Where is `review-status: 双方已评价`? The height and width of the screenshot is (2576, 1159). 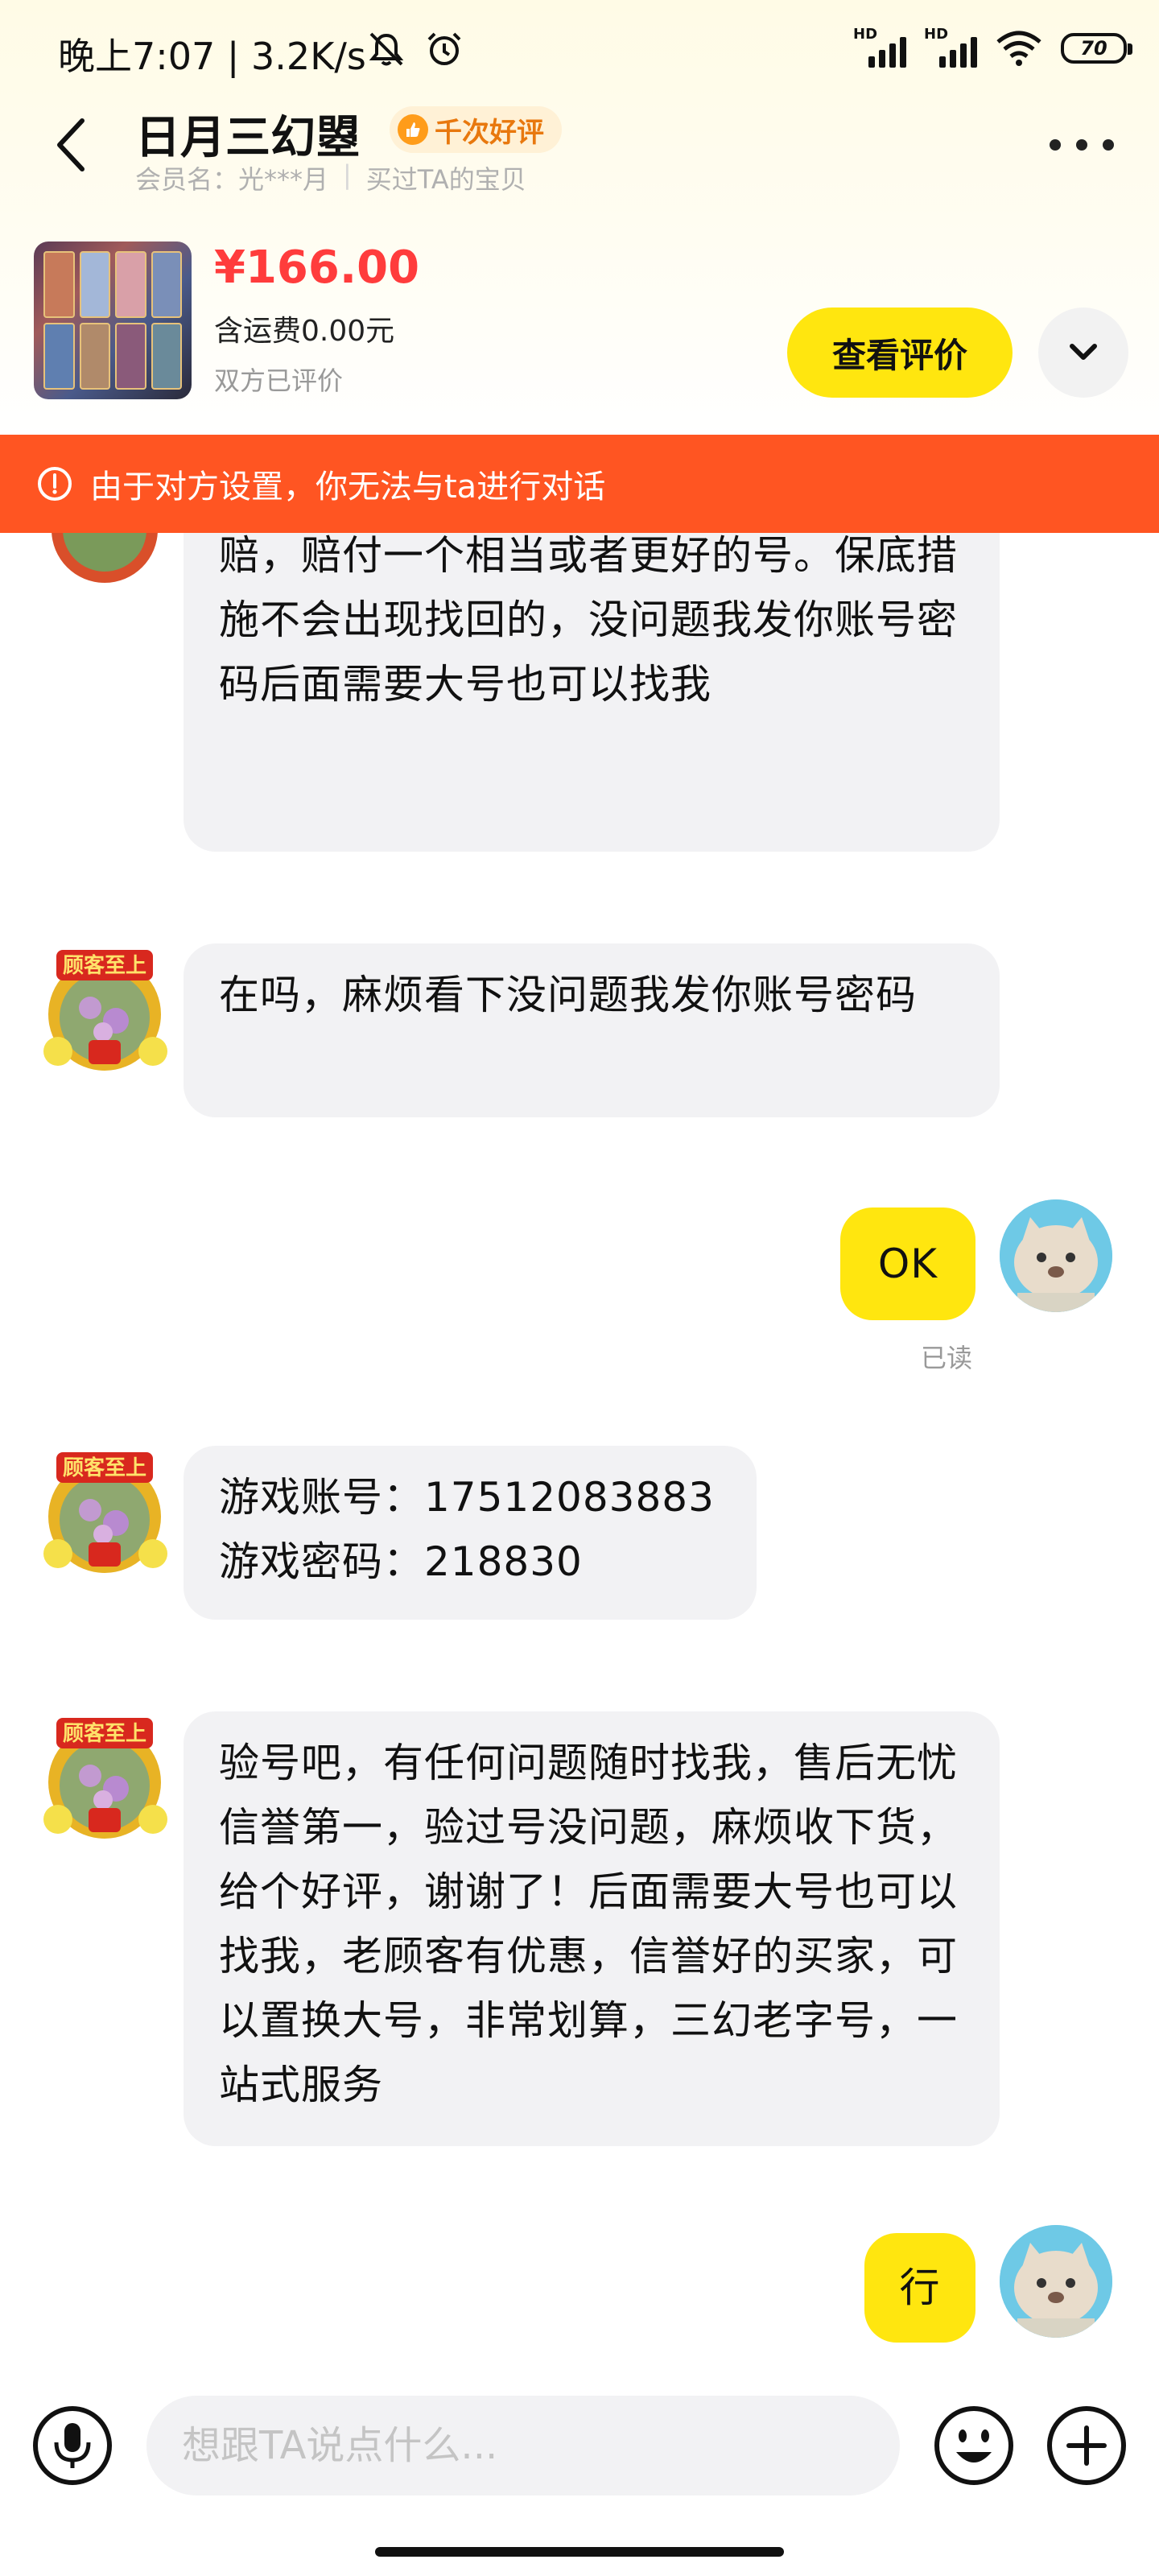 review-status: 双方已评价 is located at coordinates (279, 380).